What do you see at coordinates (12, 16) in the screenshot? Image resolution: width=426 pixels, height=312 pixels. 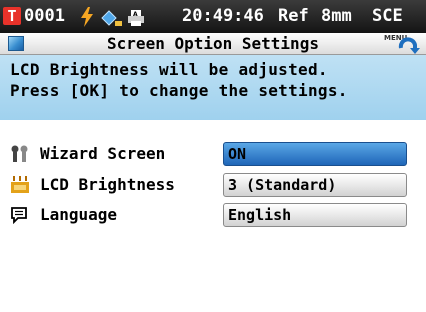 I see `t-badge-icon: T` at bounding box center [12, 16].